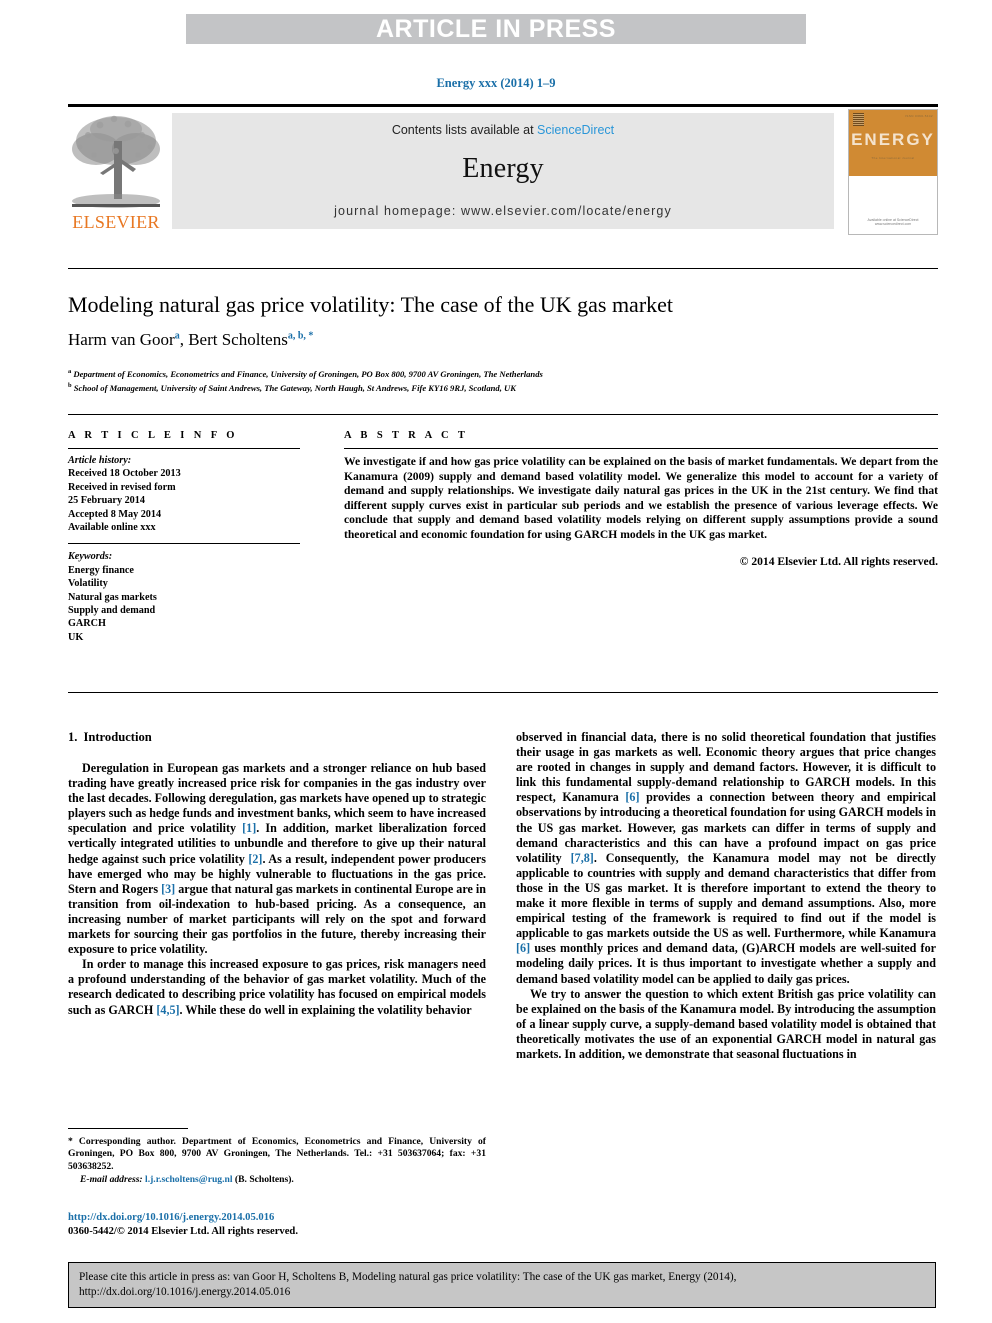 The image size is (992, 1323). What do you see at coordinates (893, 158) in the screenshot?
I see `cover-subtitle: The International Journal` at bounding box center [893, 158].